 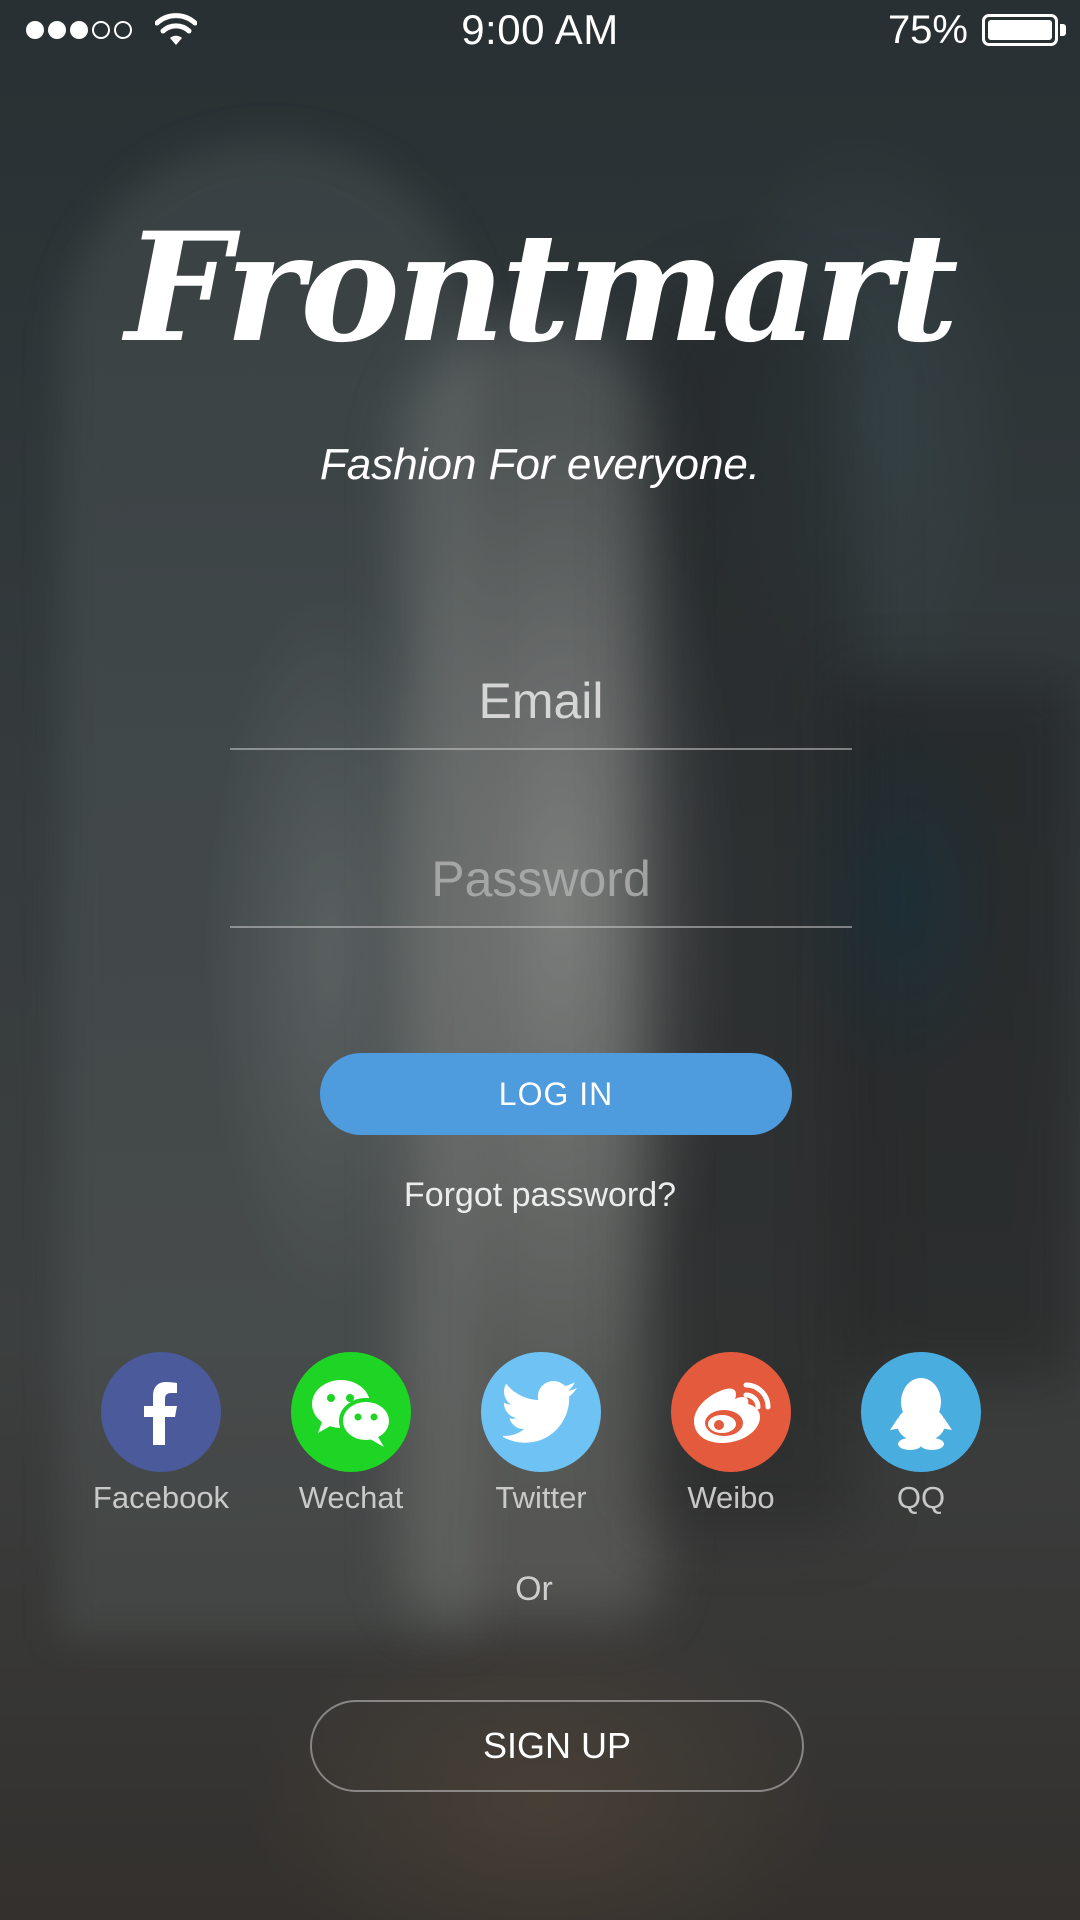 I want to click on email-field-container, so click(x=541, y=702).